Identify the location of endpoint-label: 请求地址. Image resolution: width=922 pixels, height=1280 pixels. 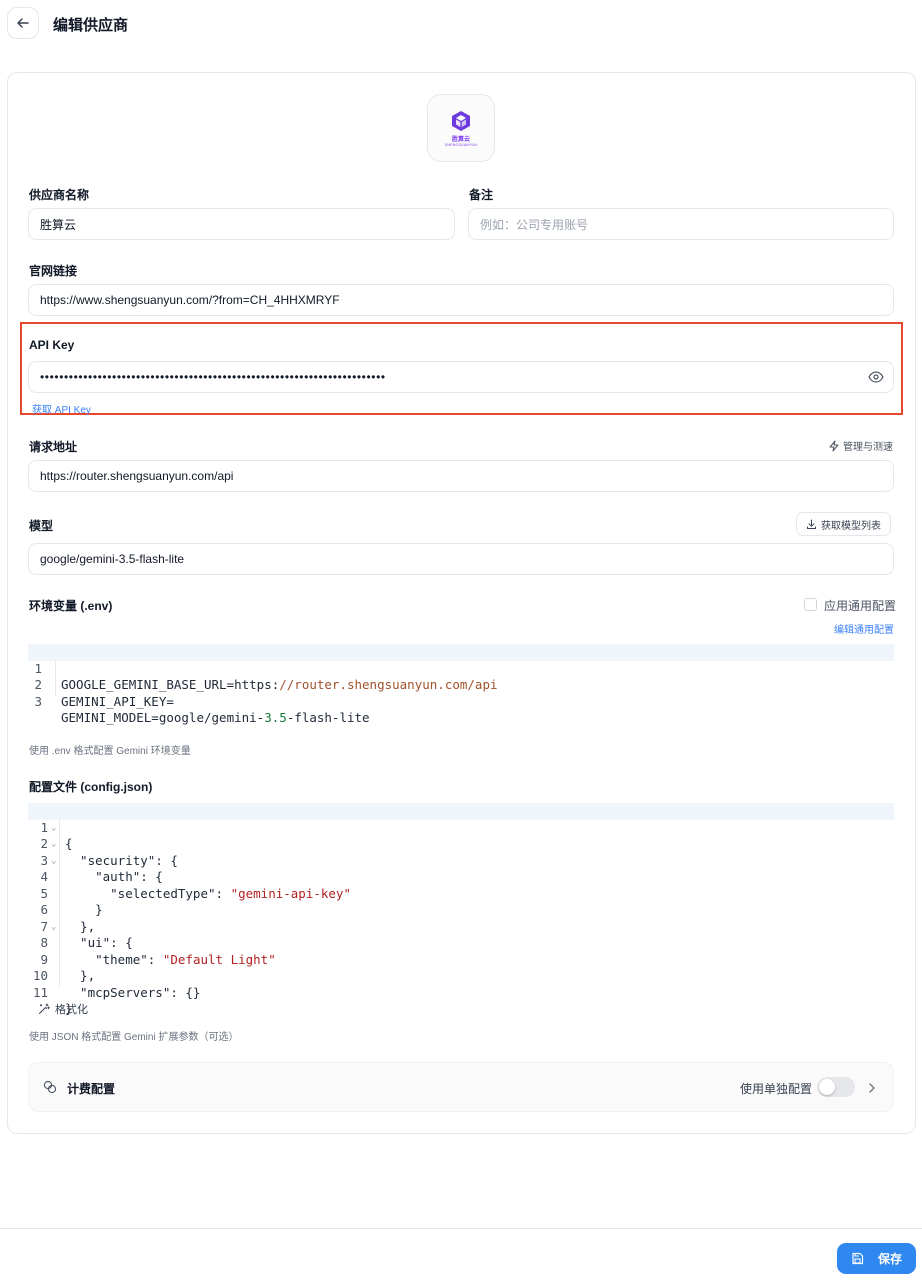
(53, 447).